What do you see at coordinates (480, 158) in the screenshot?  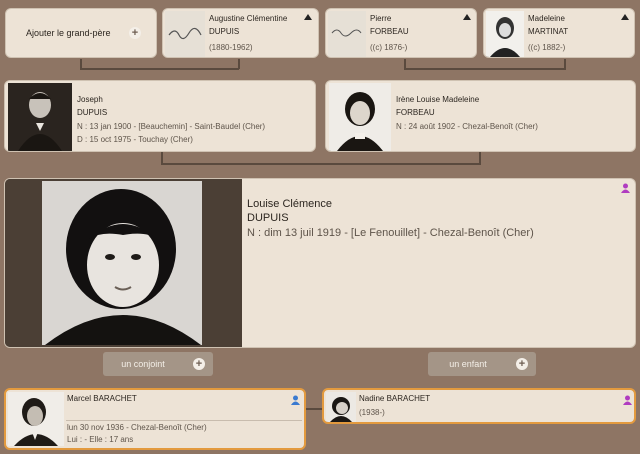 I see `connector-parents-v2` at bounding box center [480, 158].